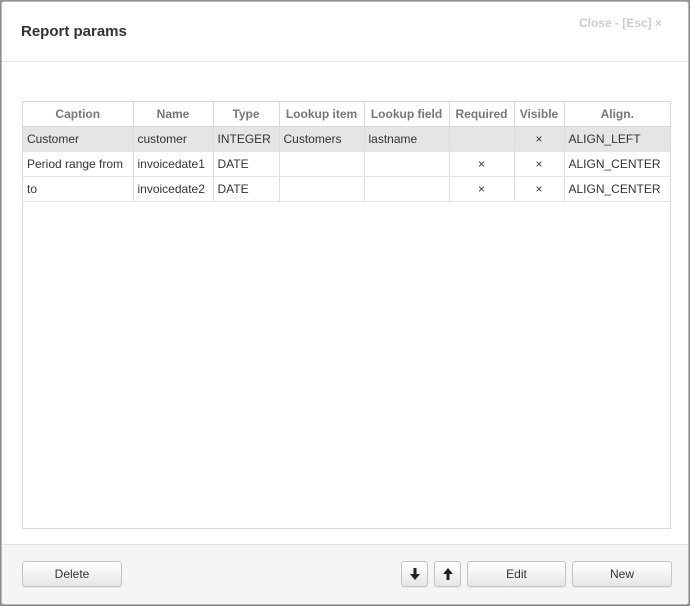 The width and height of the screenshot is (690, 606). Describe the element at coordinates (78, 139) in the screenshot. I see `cell-caption: Customer` at that location.